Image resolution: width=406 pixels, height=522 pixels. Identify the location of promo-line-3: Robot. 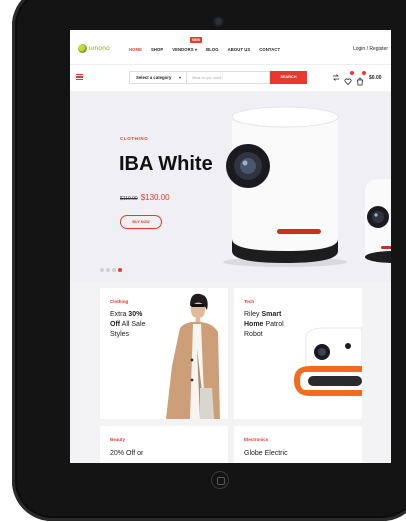
(253, 334).